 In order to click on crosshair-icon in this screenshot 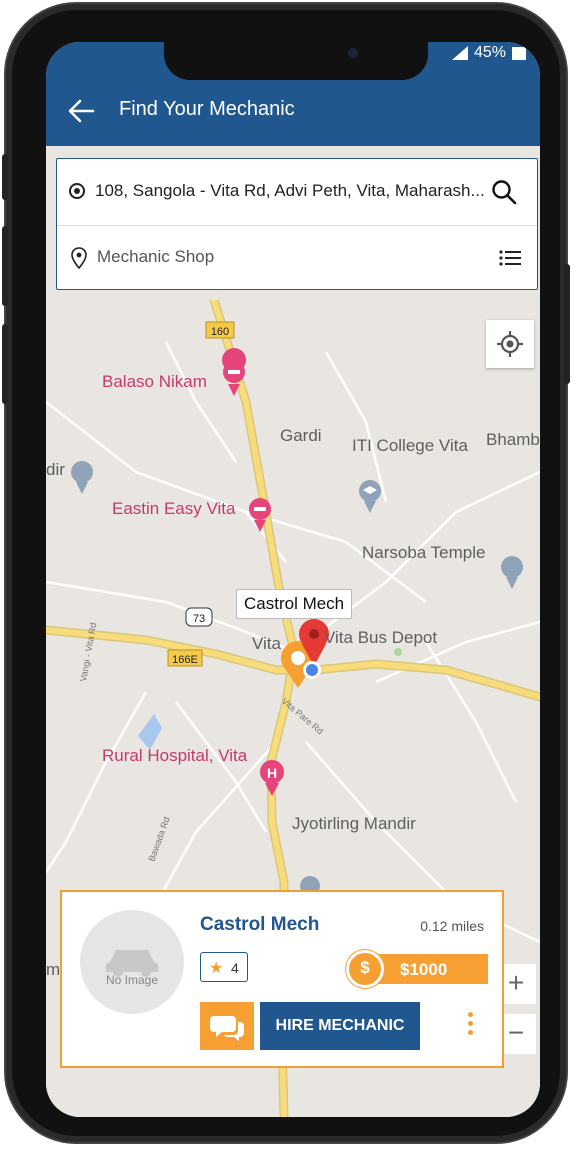, I will do `click(510, 344)`.